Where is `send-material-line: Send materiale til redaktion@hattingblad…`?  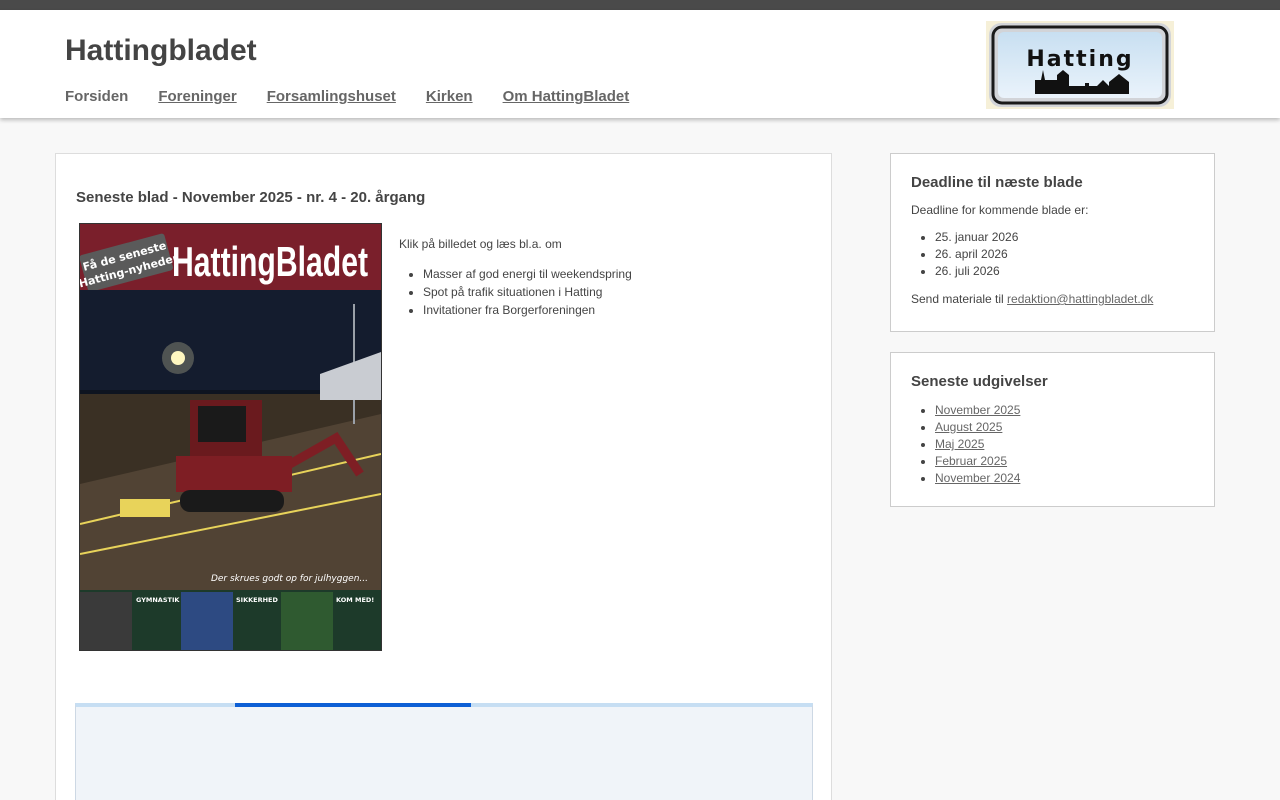
send-material-line: Send materiale til redaktion@hattingblad… is located at coordinates (1052, 299).